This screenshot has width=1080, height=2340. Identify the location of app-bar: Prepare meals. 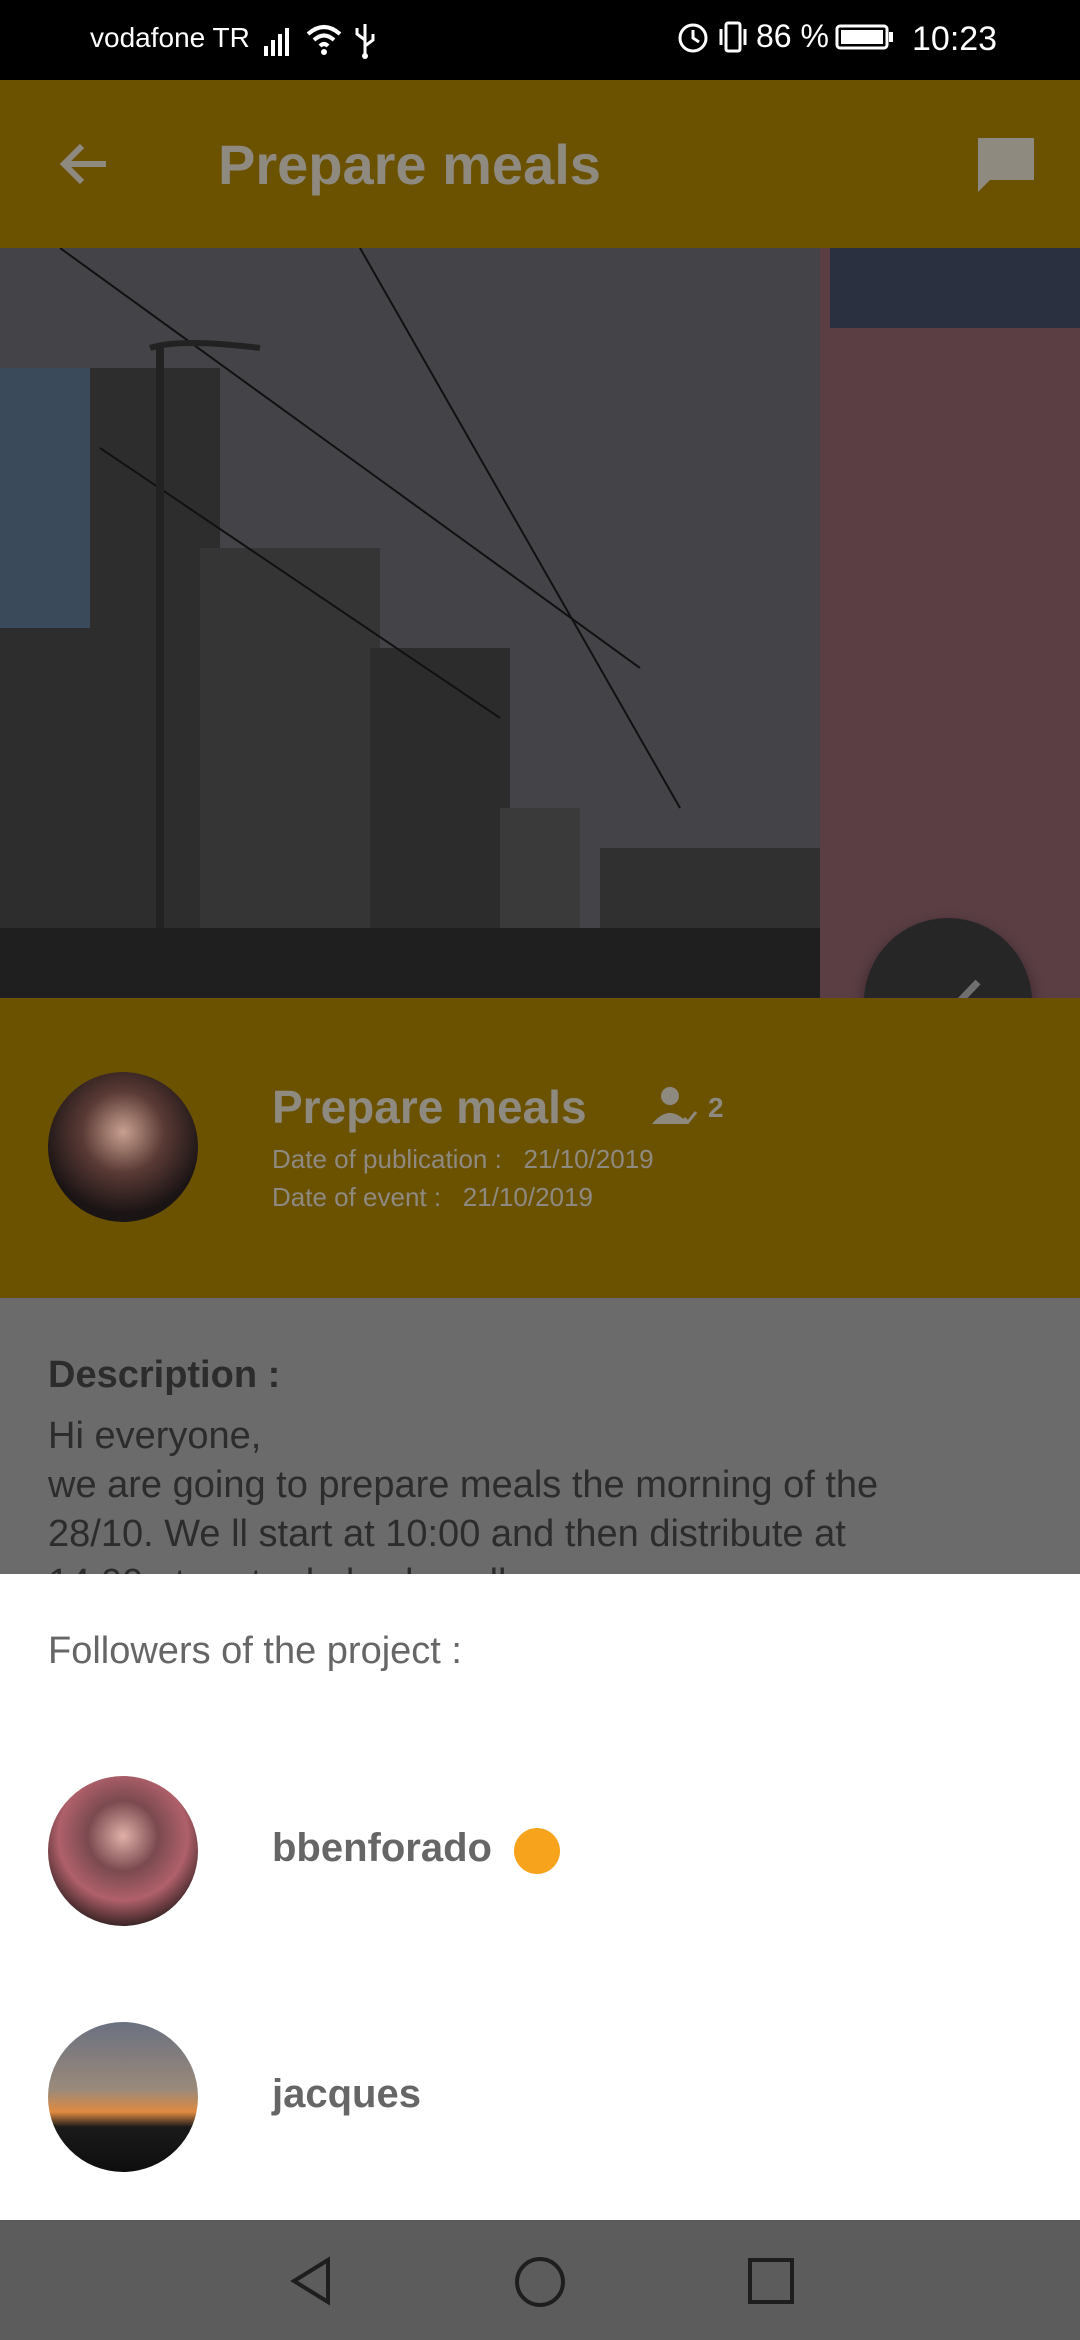
(540, 164).